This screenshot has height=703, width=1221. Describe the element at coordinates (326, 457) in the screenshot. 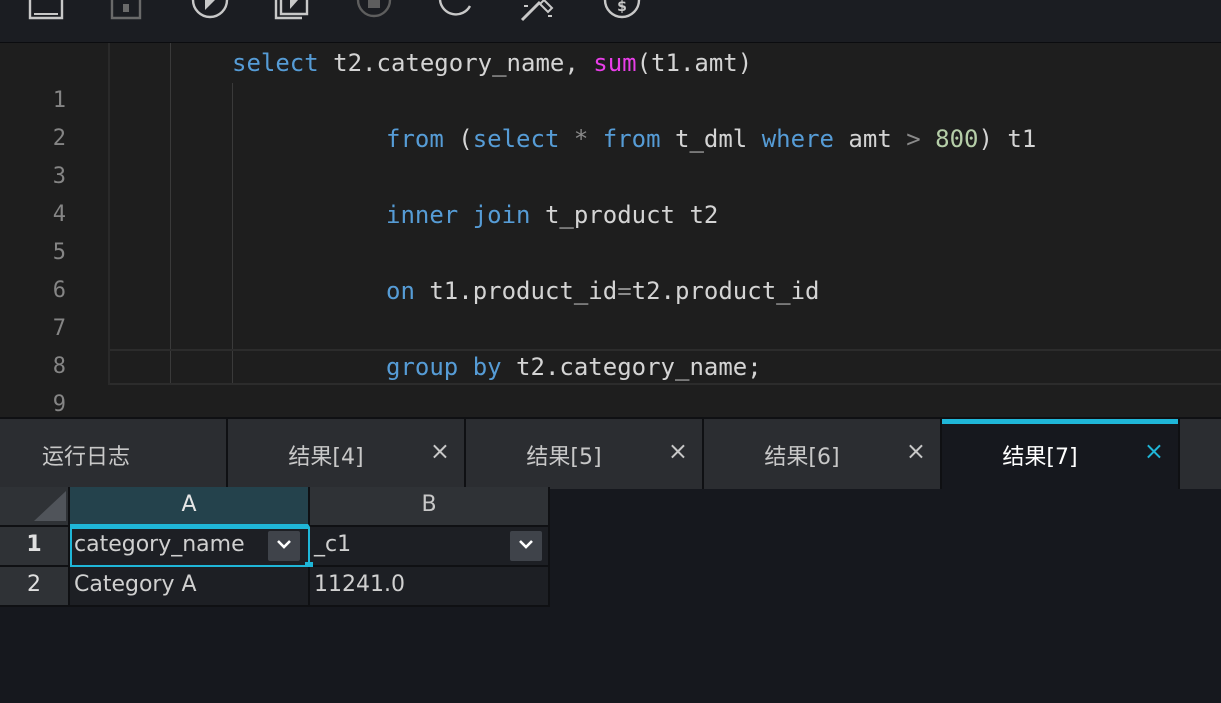

I see `tab-label: 结果[4]` at that location.